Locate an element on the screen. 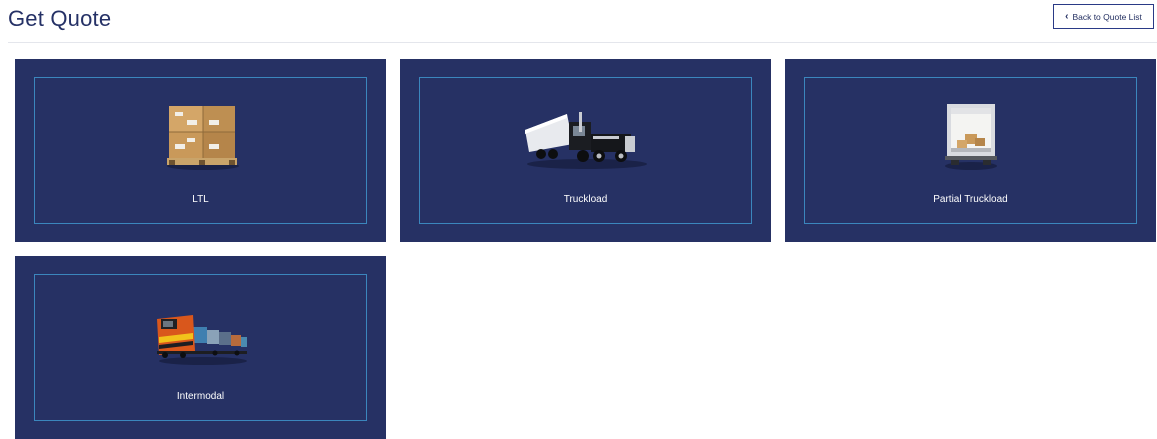 The image size is (1157, 439). card-inner-frame: LTL is located at coordinates (200, 150).